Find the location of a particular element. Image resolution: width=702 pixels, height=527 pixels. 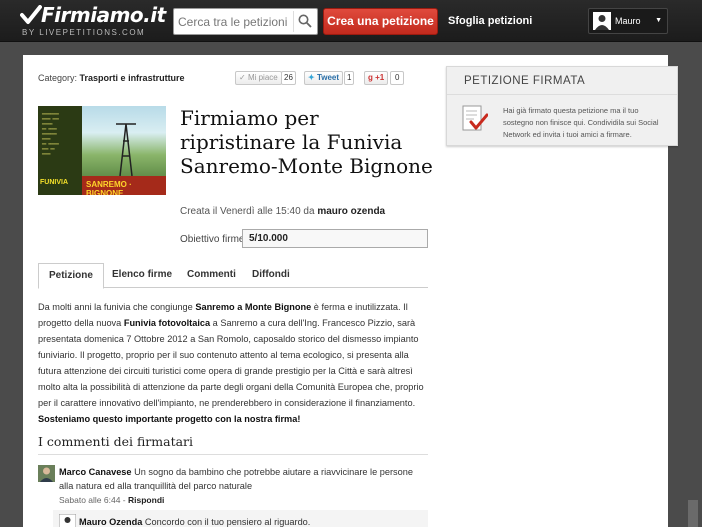

search-box is located at coordinates (245, 21).